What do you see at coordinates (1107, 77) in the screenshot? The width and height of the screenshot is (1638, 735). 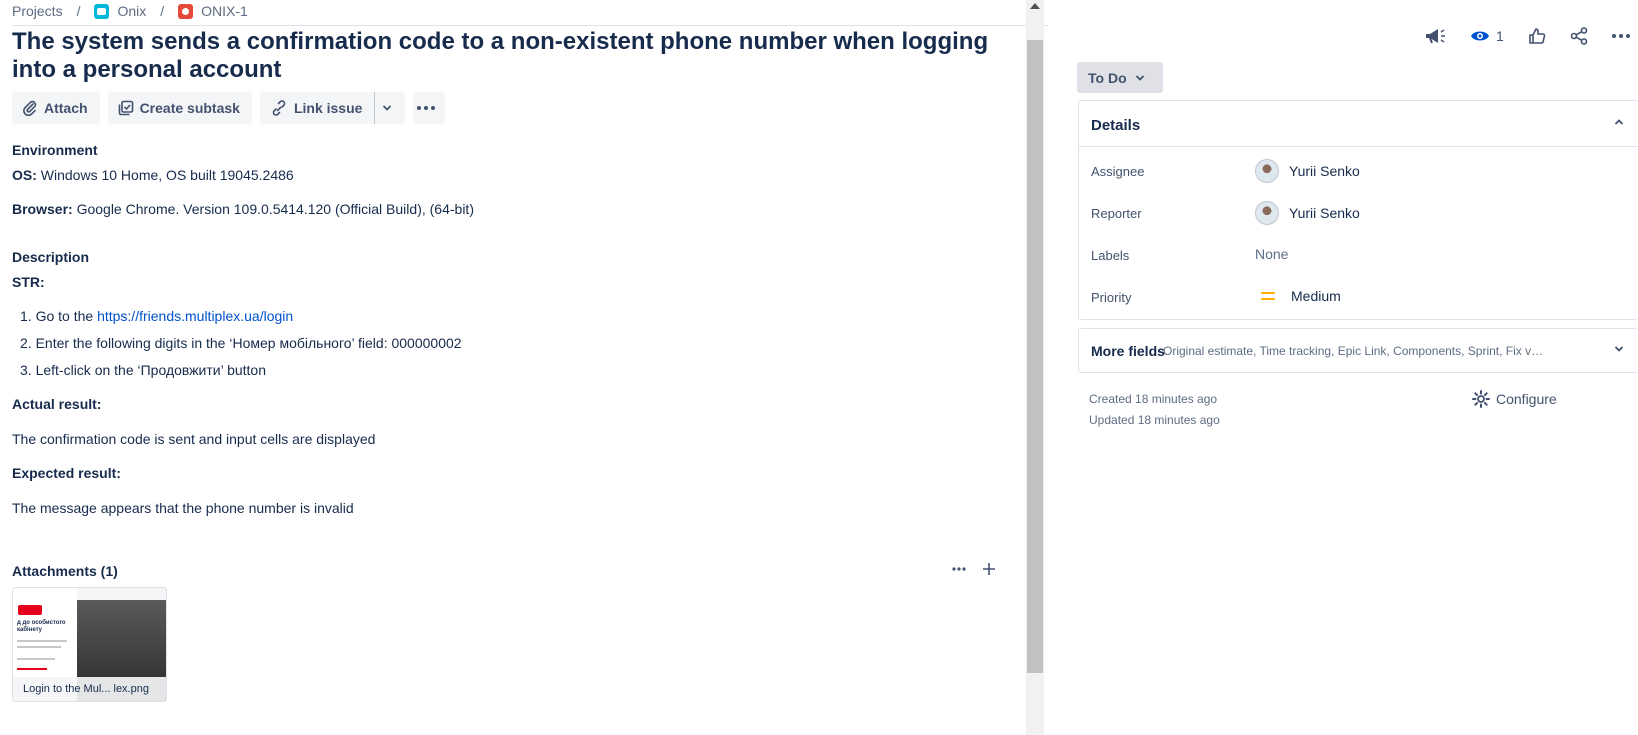 I see `status-label: To Do` at bounding box center [1107, 77].